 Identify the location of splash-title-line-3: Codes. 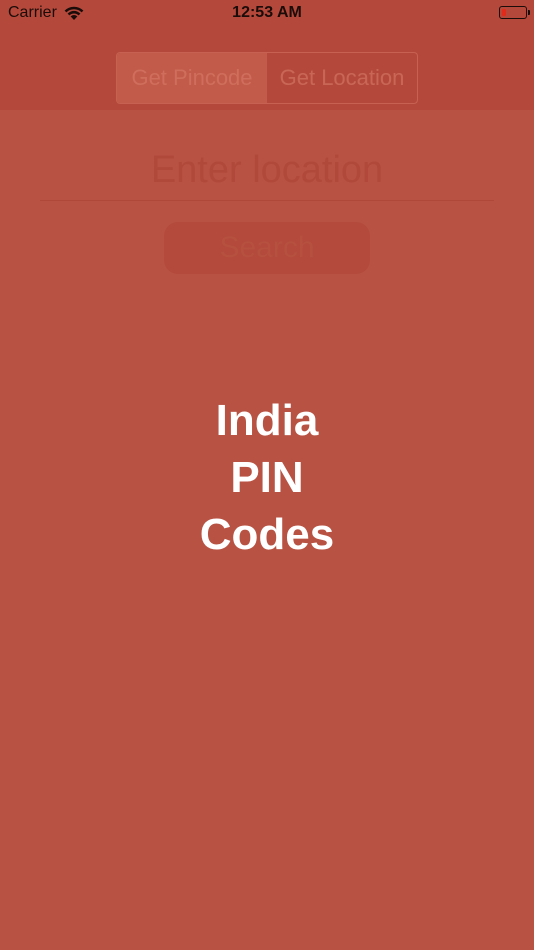
(267, 534).